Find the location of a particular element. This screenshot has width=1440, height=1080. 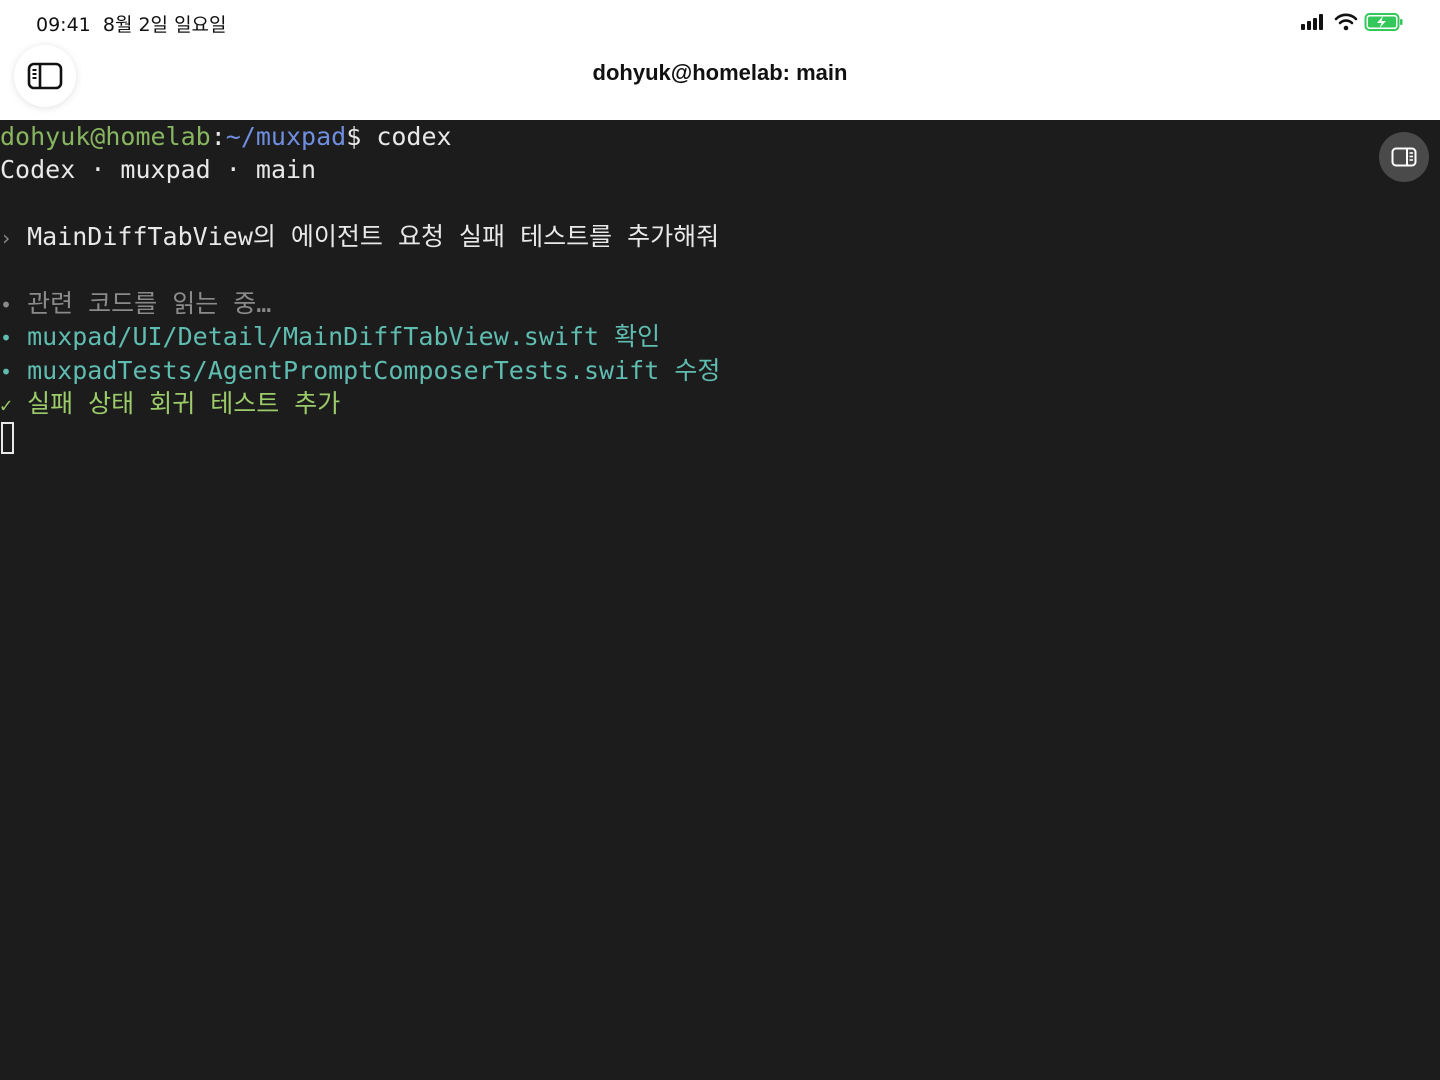

prompt-line: dohyuk@homelab:~/muxpad$ codex is located at coordinates (226, 137).